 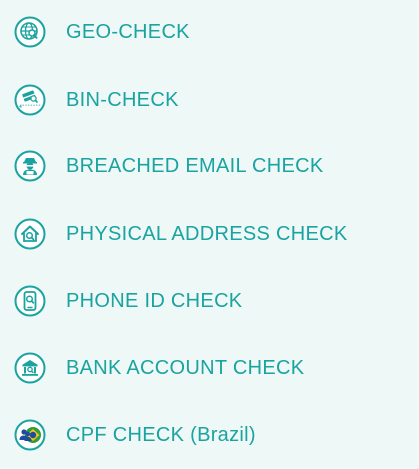 What do you see at coordinates (207, 234) in the screenshot?
I see `check-label: PHYSICAL ADDRESS CHECK` at bounding box center [207, 234].